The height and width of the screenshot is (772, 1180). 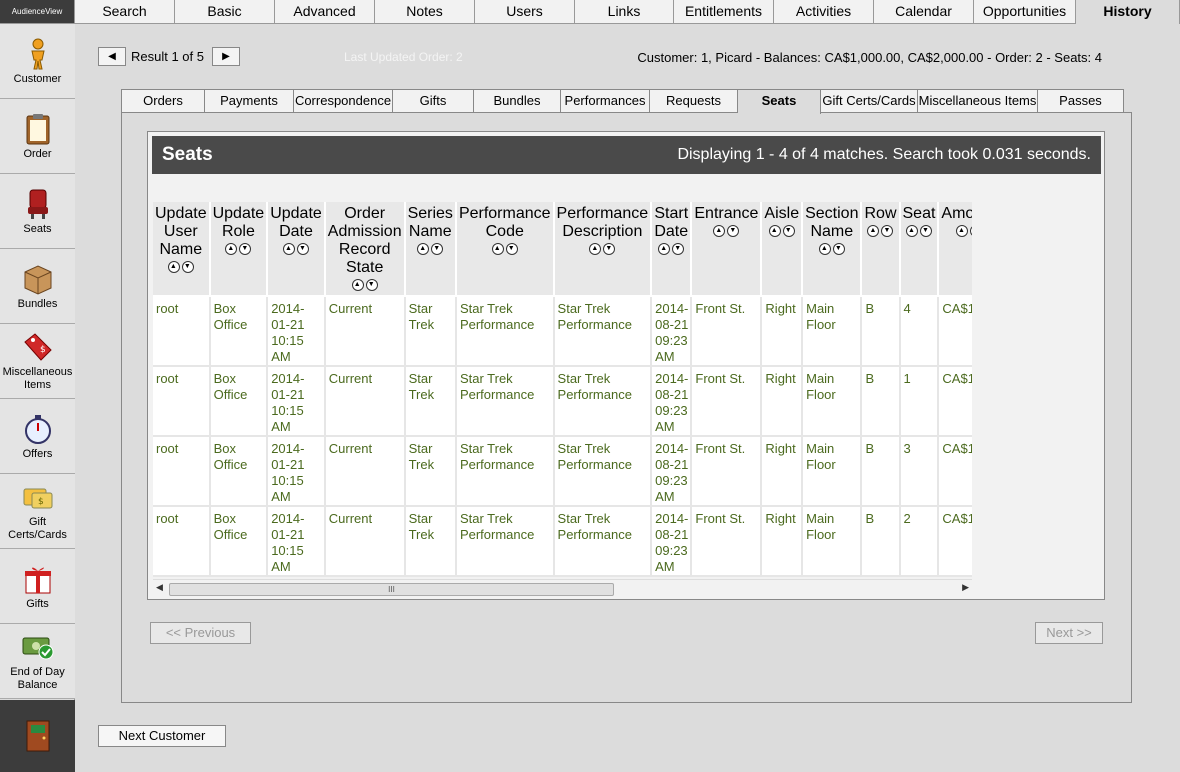 I want to click on sidebar-item-offers: Offers, so click(x=37, y=436).